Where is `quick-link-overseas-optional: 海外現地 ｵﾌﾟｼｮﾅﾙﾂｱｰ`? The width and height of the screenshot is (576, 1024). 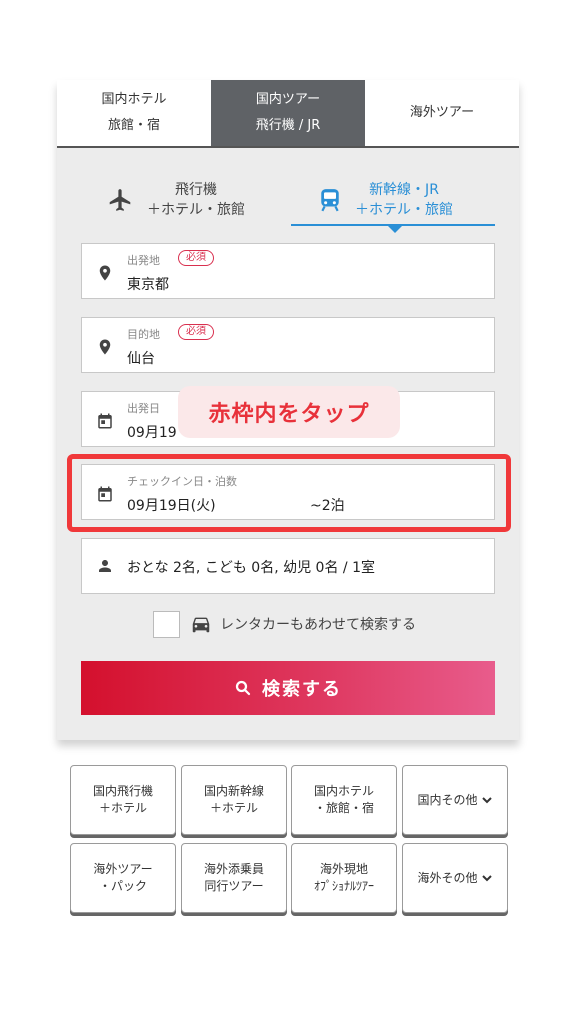 quick-link-overseas-optional: 海外現地 ｵﾌﾟｼｮﾅﾙﾂｱｰ is located at coordinates (344, 878).